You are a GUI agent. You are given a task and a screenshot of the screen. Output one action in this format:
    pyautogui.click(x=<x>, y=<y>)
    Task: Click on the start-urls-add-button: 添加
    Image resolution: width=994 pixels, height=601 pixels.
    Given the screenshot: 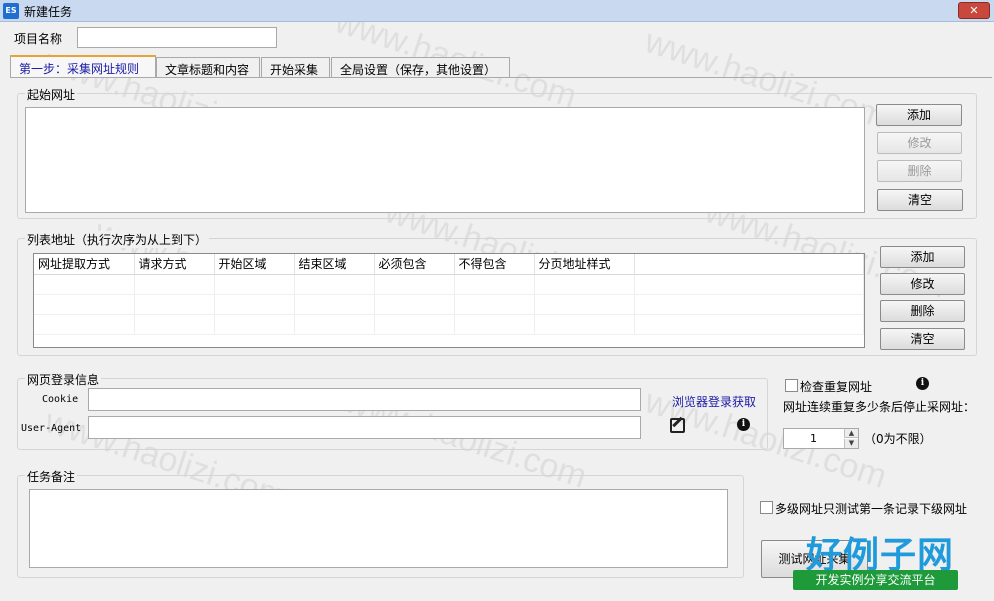 What is the action you would take?
    pyautogui.click(x=919, y=115)
    